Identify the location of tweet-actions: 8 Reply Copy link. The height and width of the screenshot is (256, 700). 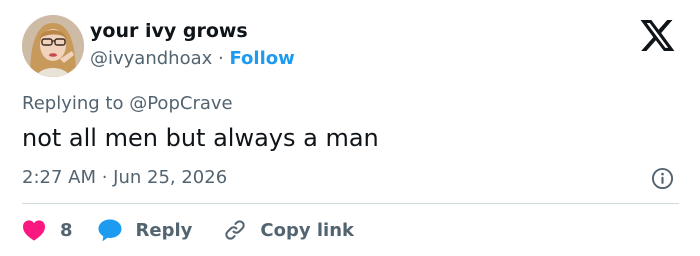
(188, 230).